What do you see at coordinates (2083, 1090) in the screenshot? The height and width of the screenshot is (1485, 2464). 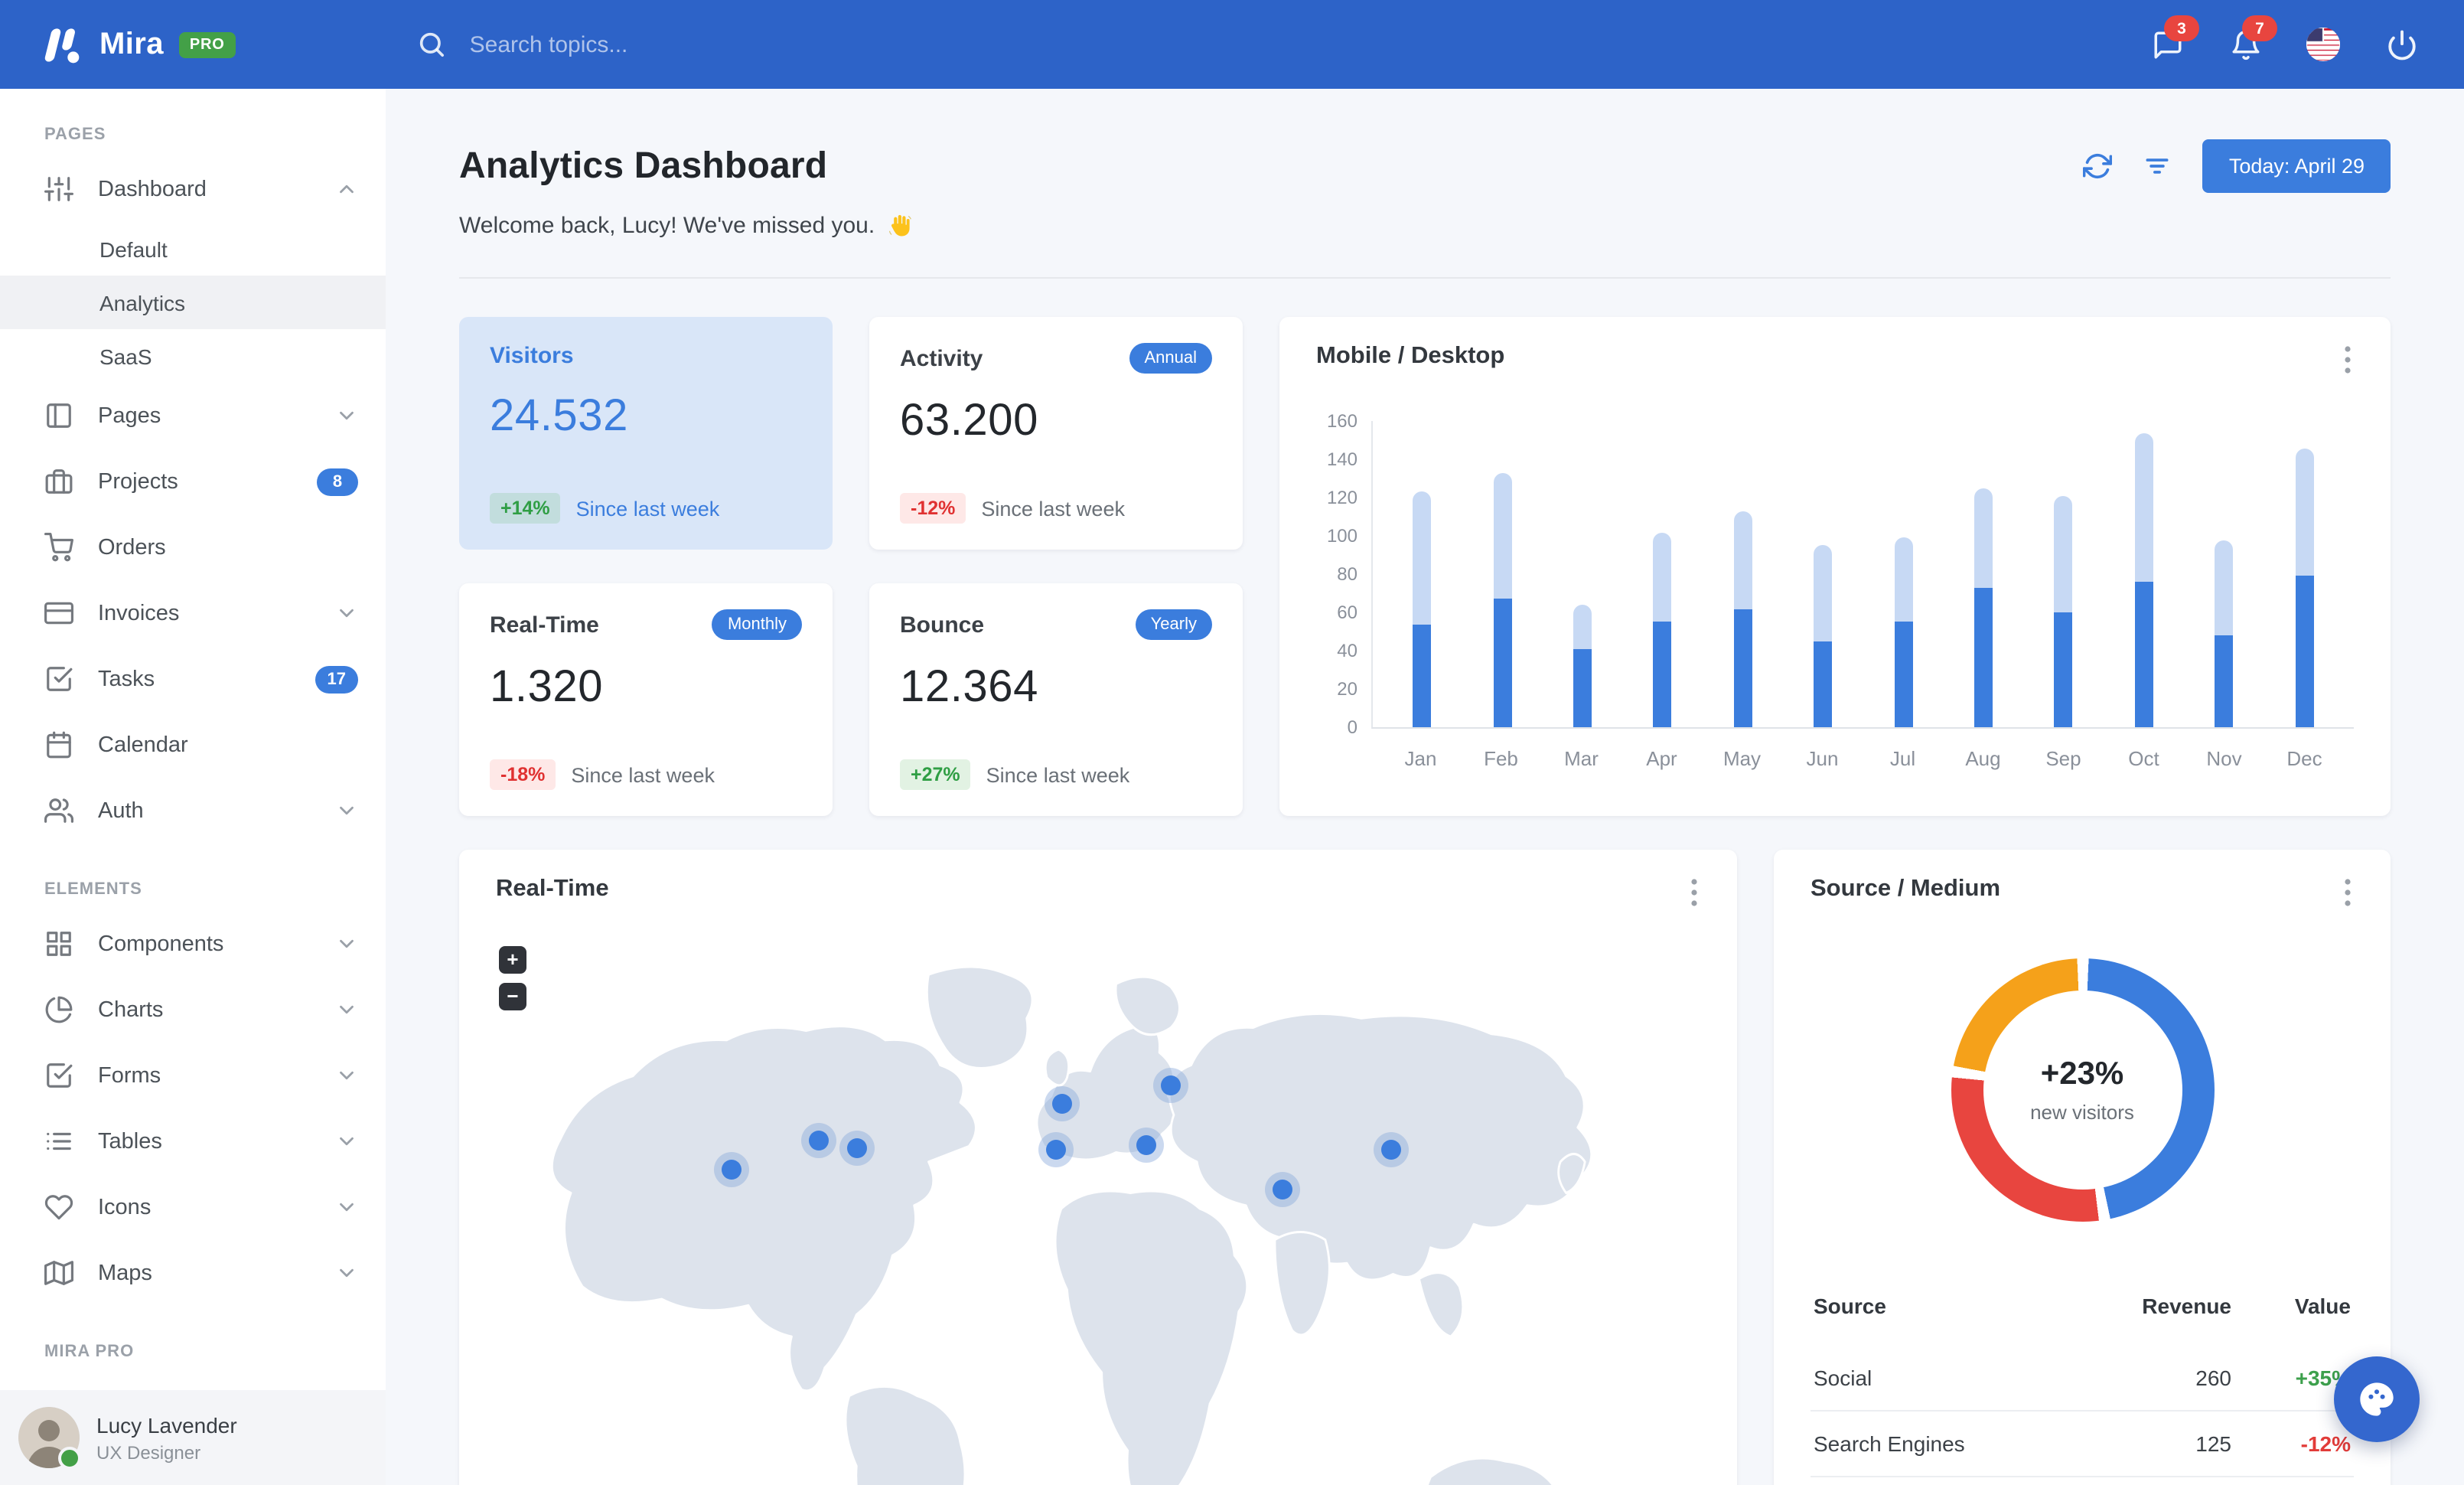 I see `donut-chart: +23% new visitors` at bounding box center [2083, 1090].